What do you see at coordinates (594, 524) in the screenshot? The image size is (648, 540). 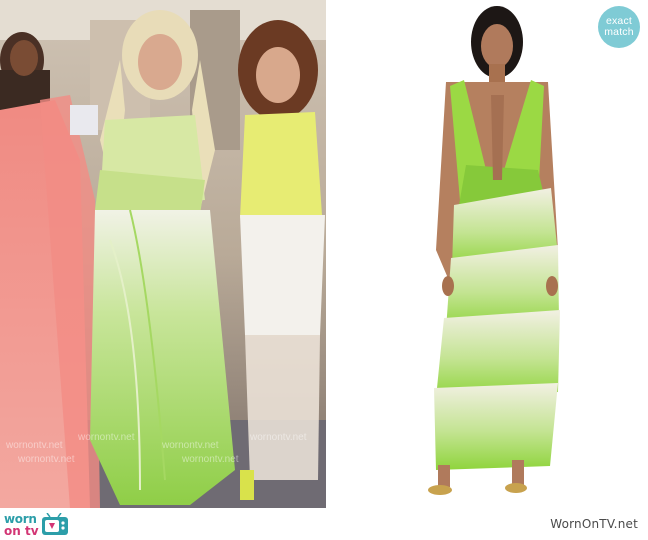 I see `site-name: WornOnTV.net` at bounding box center [594, 524].